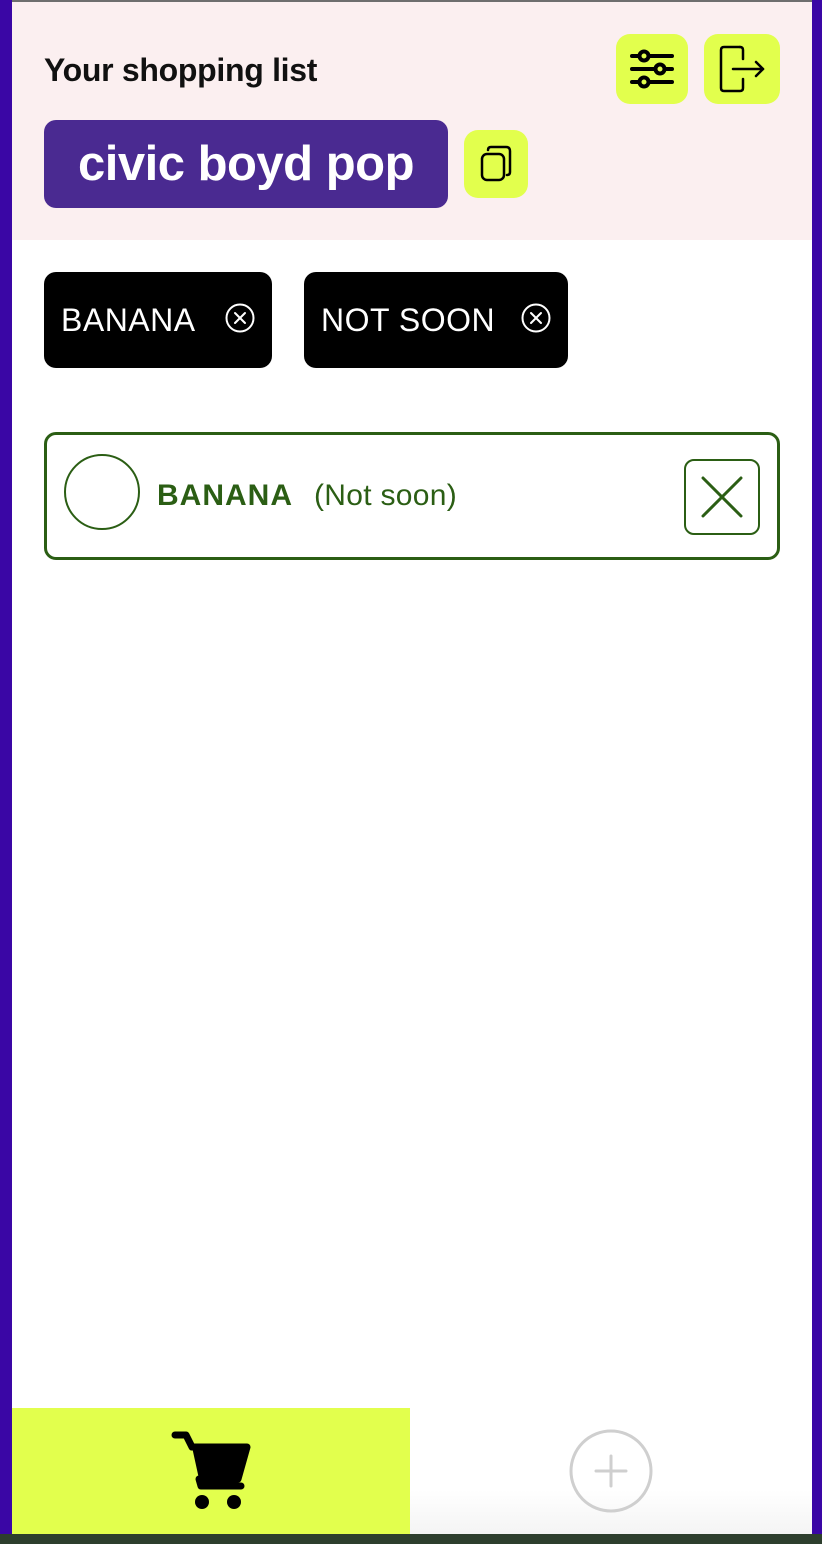  I want to click on sliders-icon, so click(652, 69).